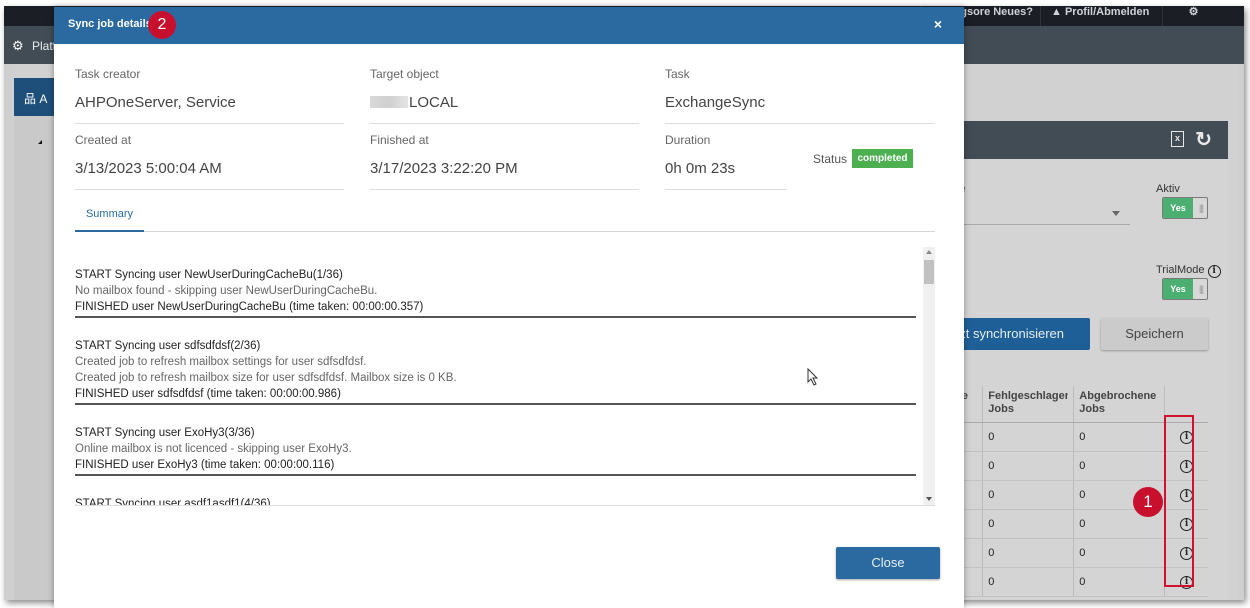 Image resolution: width=1250 pixels, height=608 pixels. Describe the element at coordinates (505, 505) in the screenshot. I see `divider` at that location.